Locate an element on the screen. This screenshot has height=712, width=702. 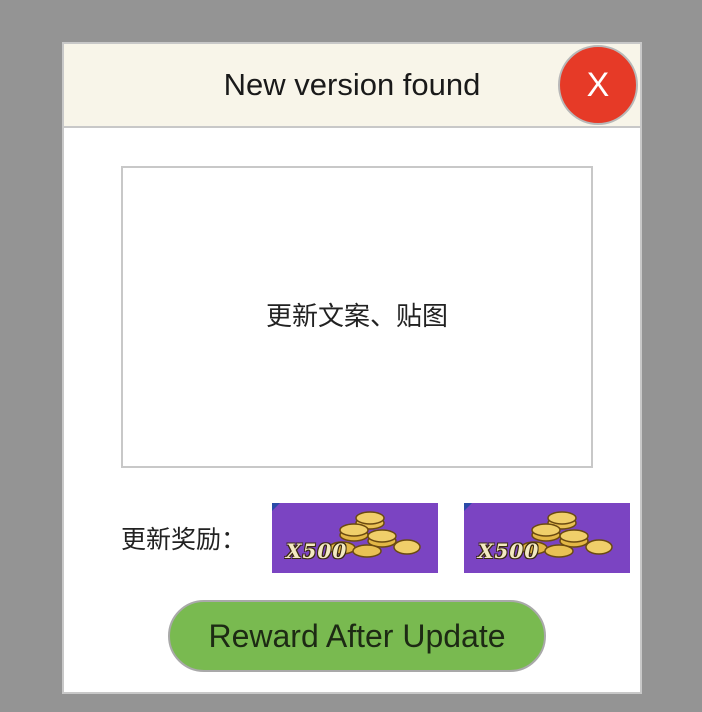
update-content-text: 更新文案、贴图 is located at coordinates (356, 317).